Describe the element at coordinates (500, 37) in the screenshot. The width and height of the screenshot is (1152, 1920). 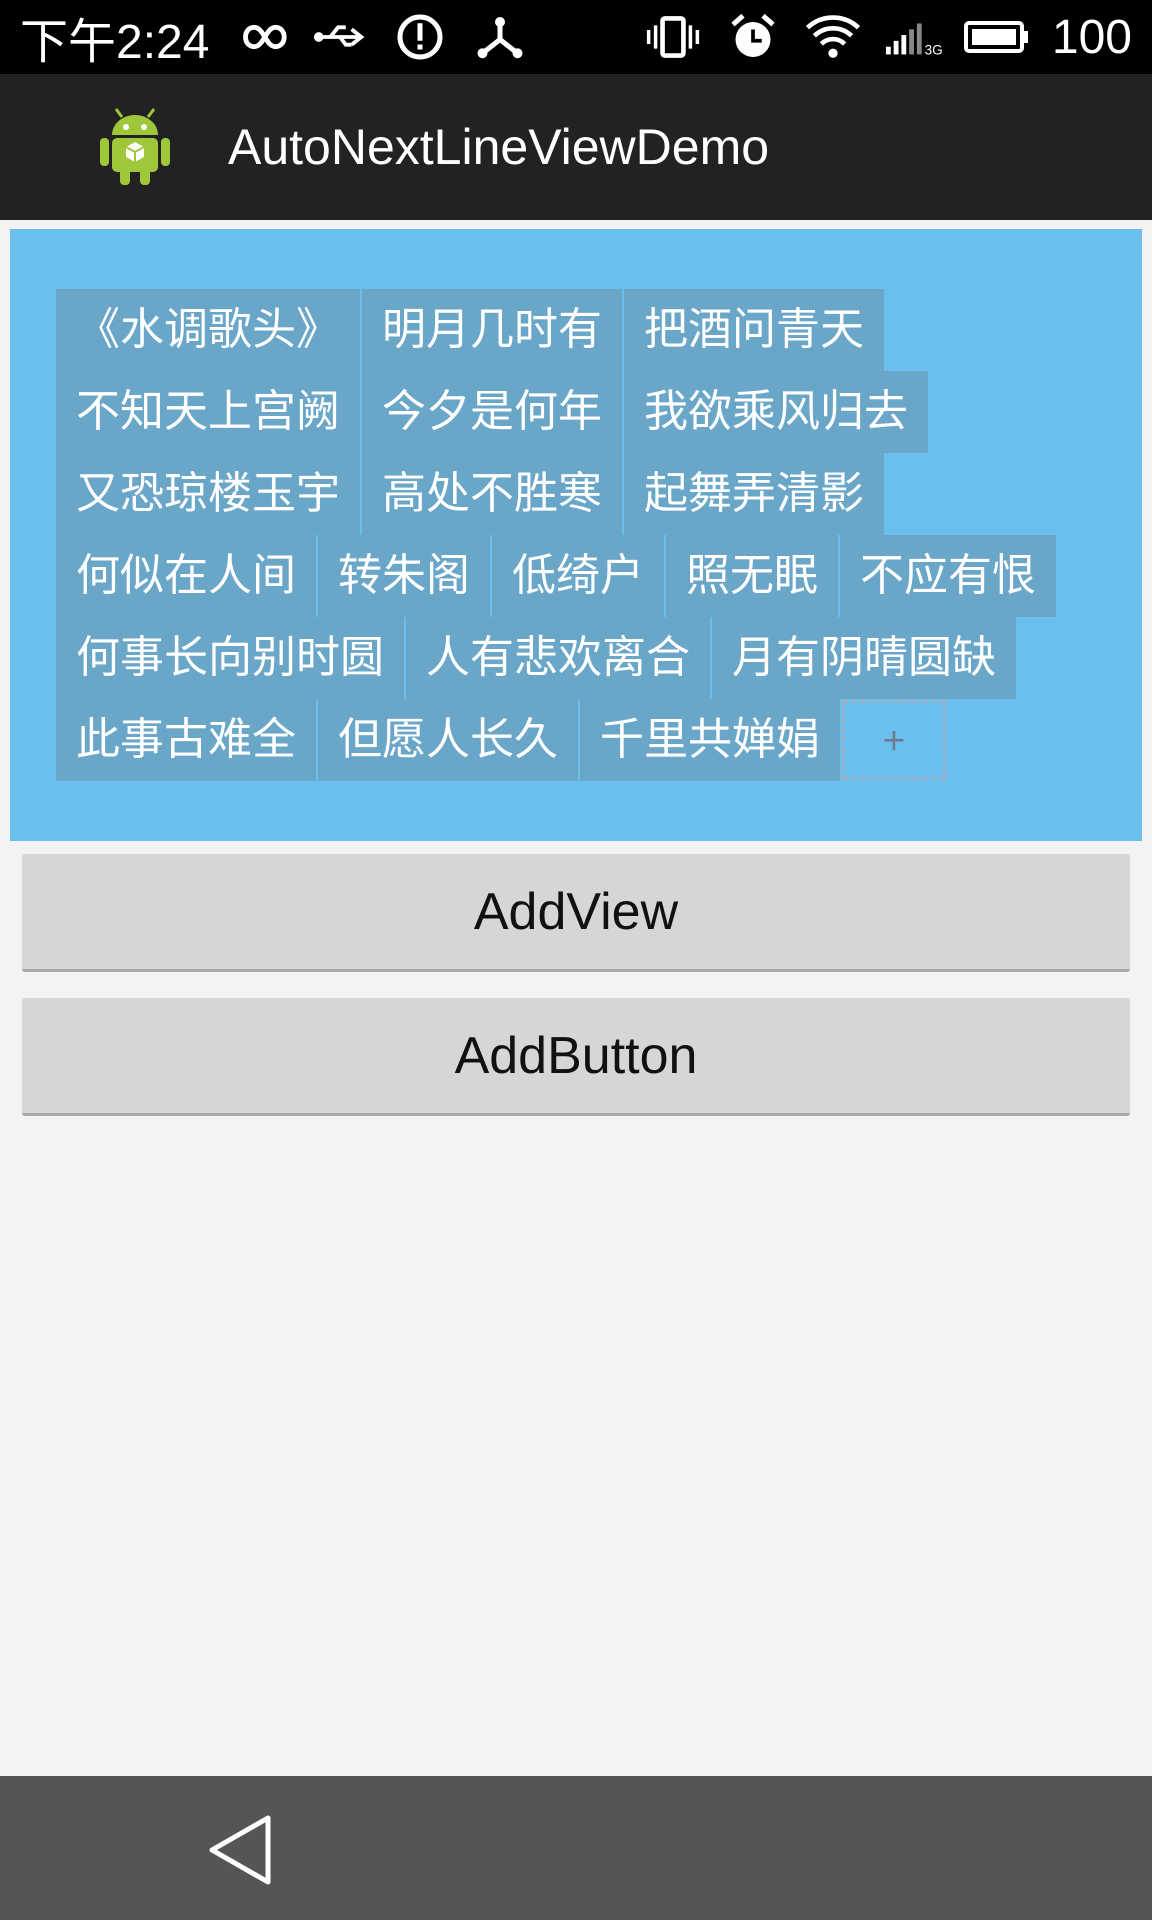
I see `share-icon` at that location.